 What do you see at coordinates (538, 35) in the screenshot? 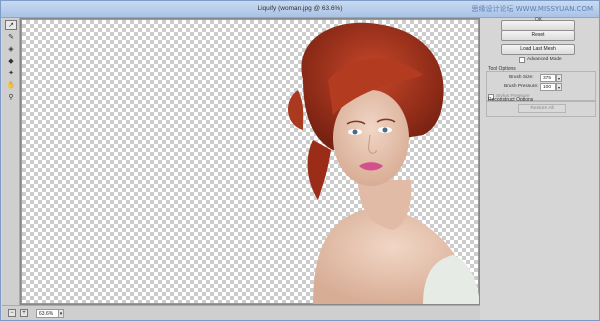
I see `reset-button: Reset` at bounding box center [538, 35].